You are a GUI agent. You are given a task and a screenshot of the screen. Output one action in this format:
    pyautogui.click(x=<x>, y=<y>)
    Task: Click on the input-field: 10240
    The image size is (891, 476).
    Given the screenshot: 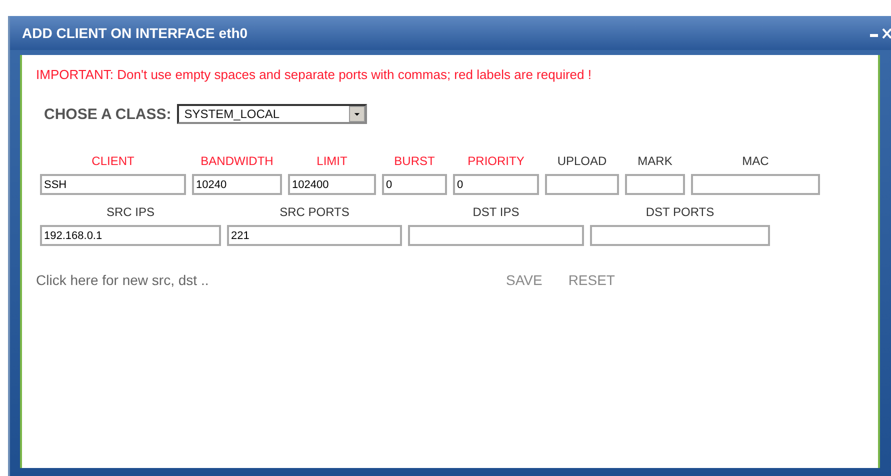 What is the action you would take?
    pyautogui.click(x=237, y=184)
    